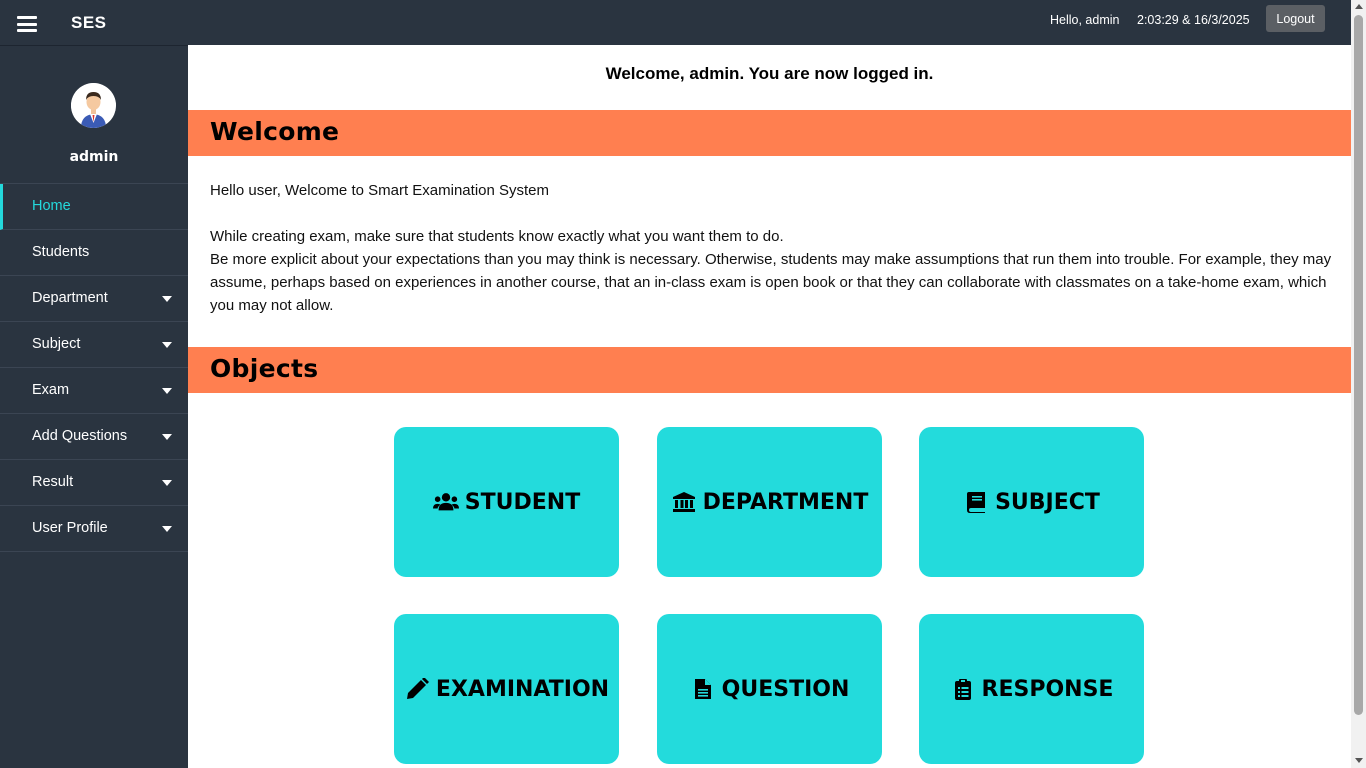 This screenshot has height=768, width=1366. What do you see at coordinates (702, 689) in the screenshot?
I see `file-icon` at bounding box center [702, 689].